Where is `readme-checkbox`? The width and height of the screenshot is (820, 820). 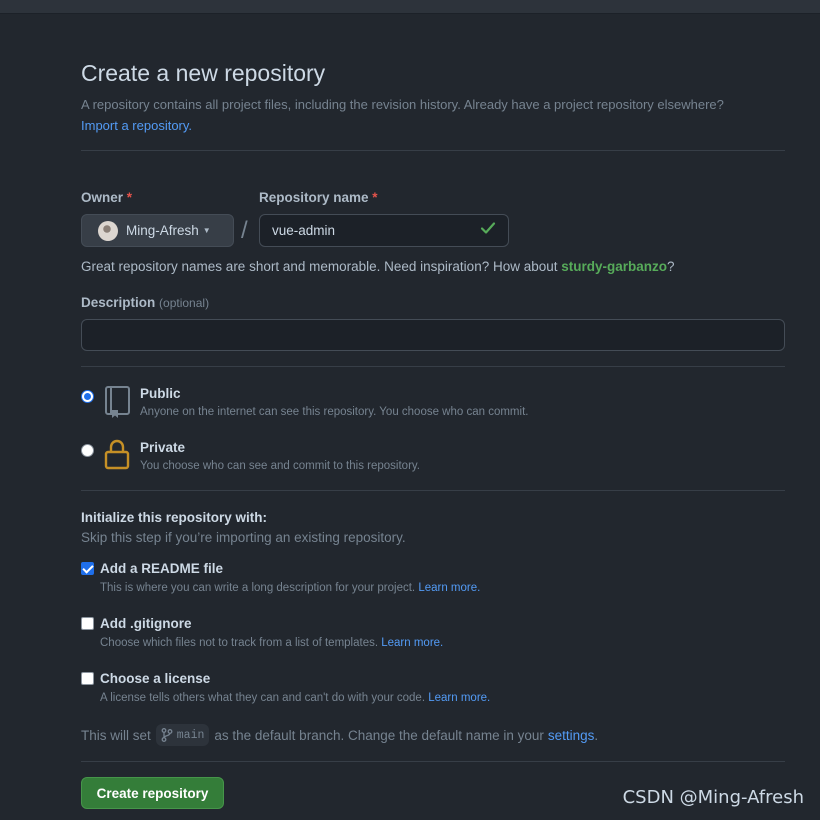
readme-checkbox is located at coordinates (87, 568).